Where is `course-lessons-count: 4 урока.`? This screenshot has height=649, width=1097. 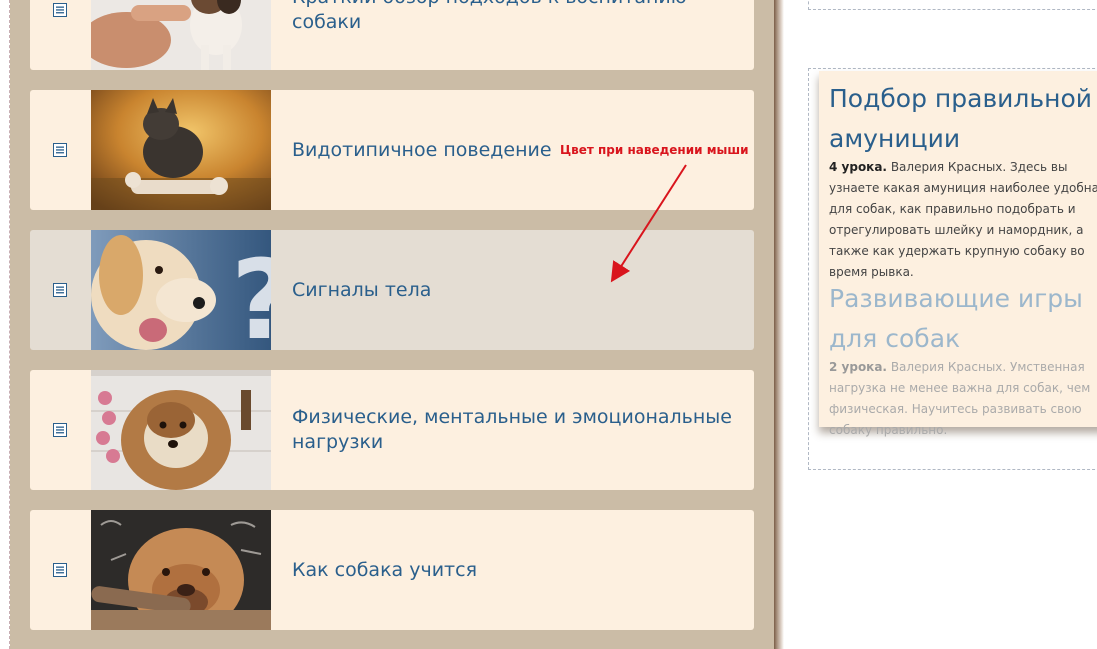 course-lessons-count: 4 урока. is located at coordinates (858, 167).